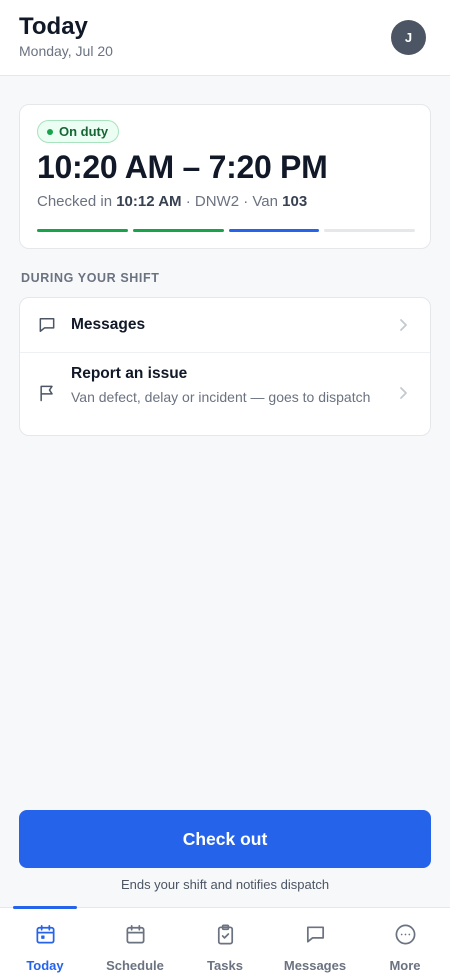 Image resolution: width=450 pixels, height=974 pixels. Describe the element at coordinates (75, 201) in the screenshot. I see `checked-in-label: Checked in` at that location.